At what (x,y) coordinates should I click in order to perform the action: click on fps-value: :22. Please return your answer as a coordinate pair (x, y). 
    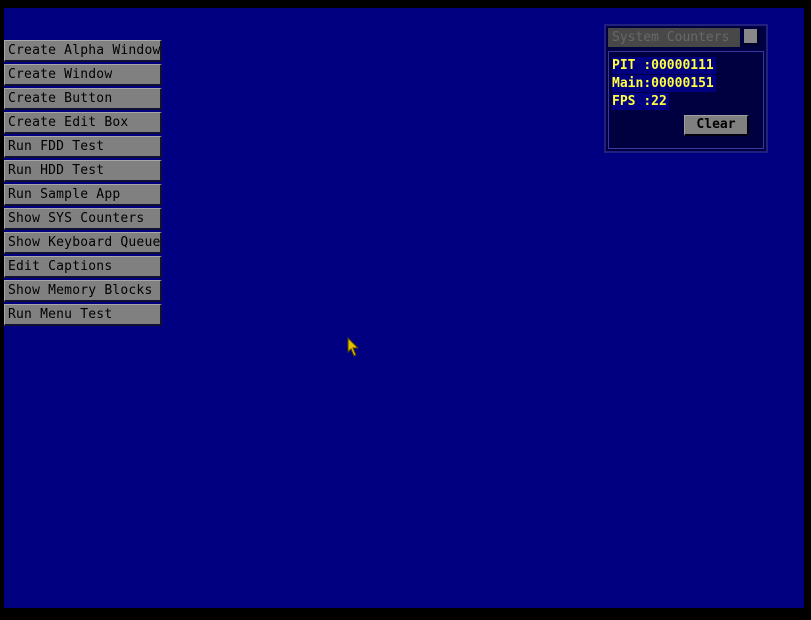
    Looking at the image, I should click on (655, 101).